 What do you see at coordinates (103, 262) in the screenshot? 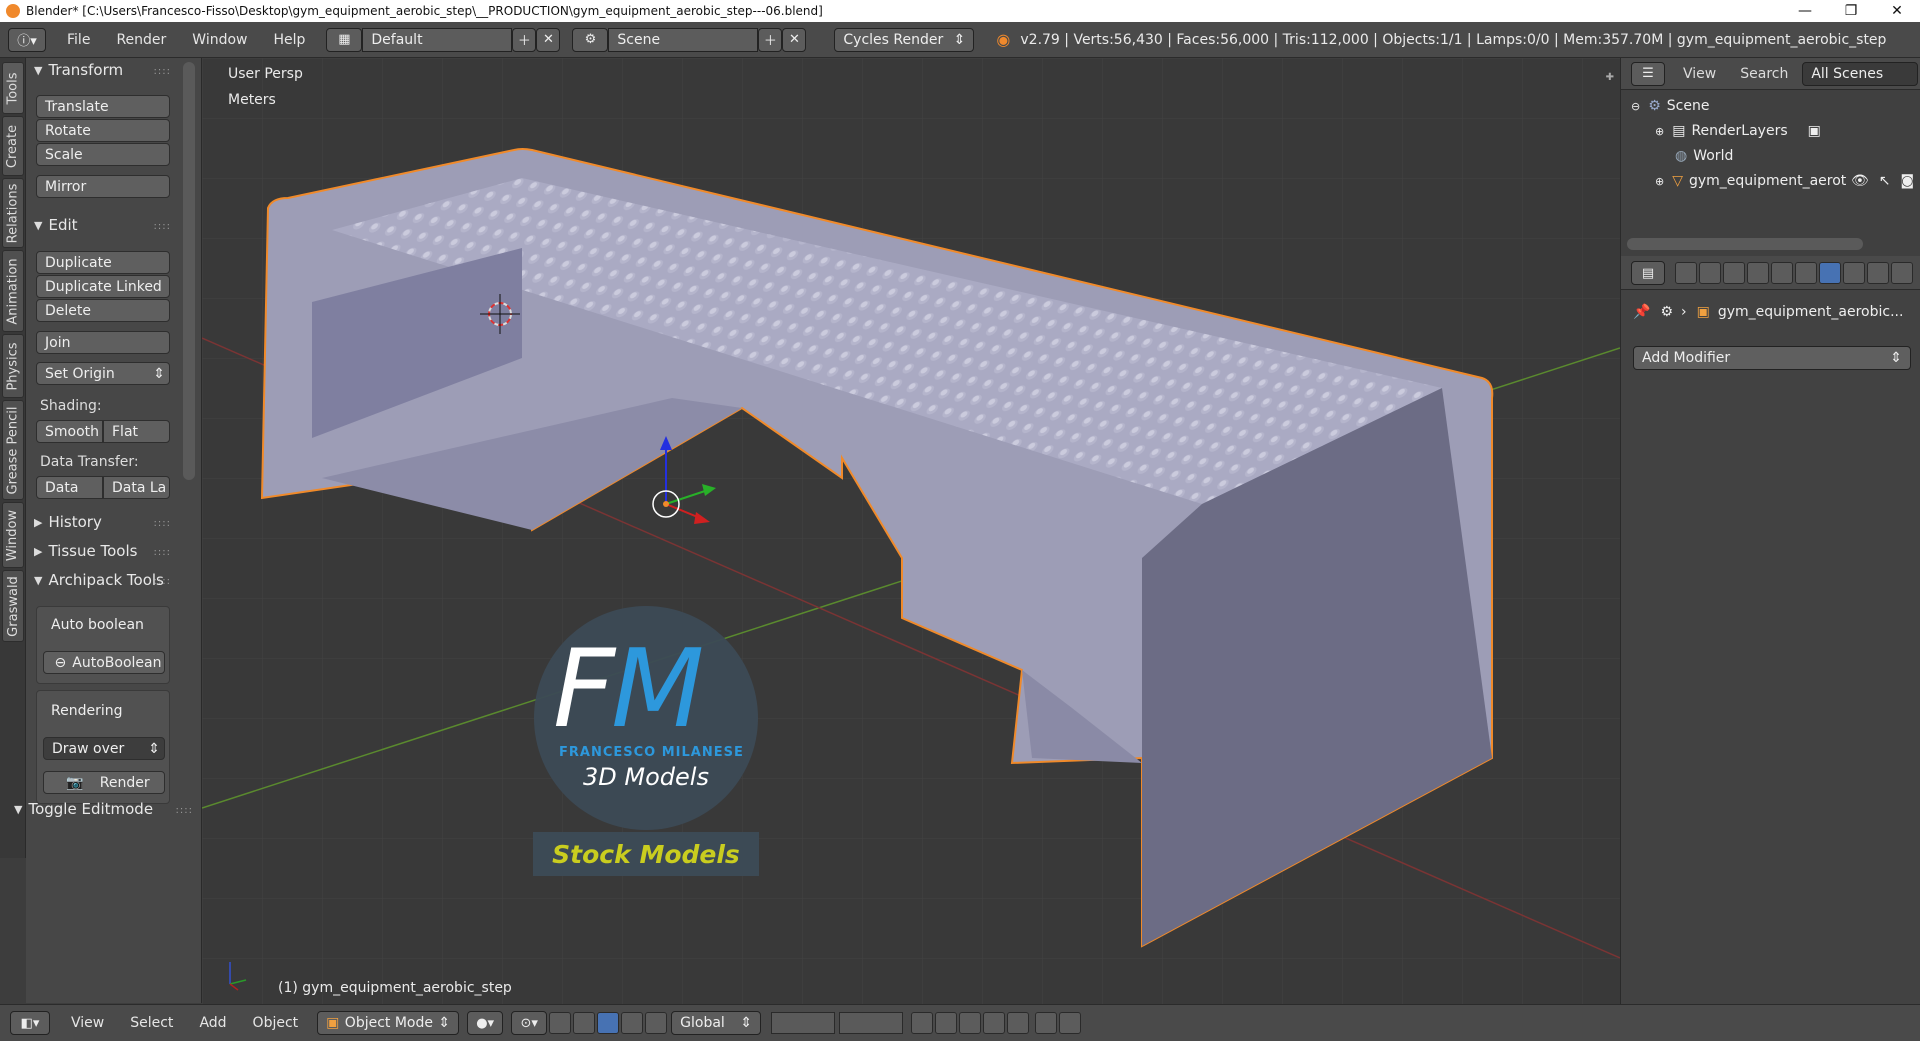
I see `duplicate-button: Duplicate` at bounding box center [103, 262].